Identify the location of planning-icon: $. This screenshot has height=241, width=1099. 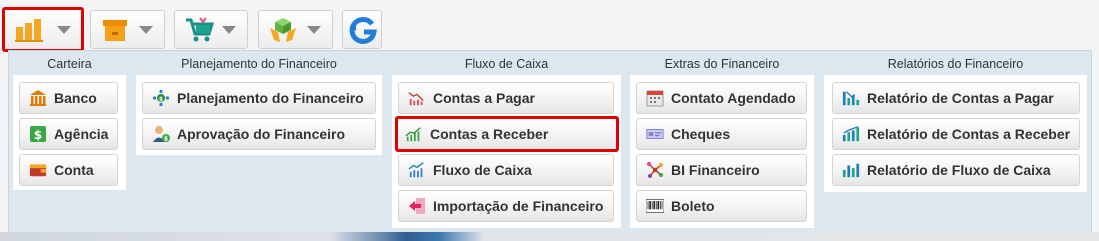
(161, 98).